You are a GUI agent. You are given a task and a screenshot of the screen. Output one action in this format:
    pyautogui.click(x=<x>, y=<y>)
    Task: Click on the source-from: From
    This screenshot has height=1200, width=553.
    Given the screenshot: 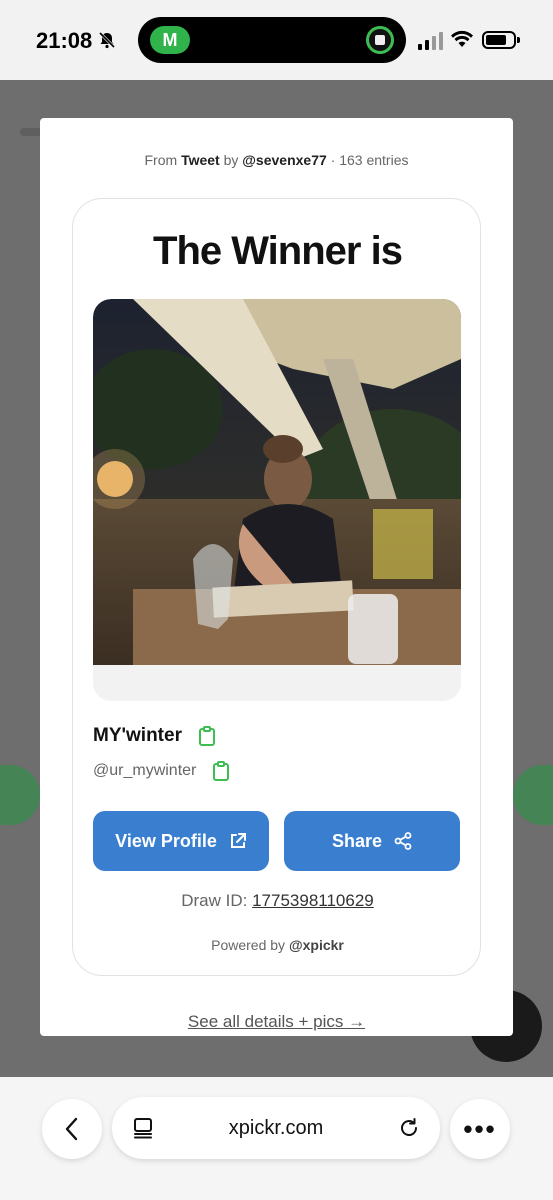 What is the action you would take?
    pyautogui.click(x=161, y=160)
    